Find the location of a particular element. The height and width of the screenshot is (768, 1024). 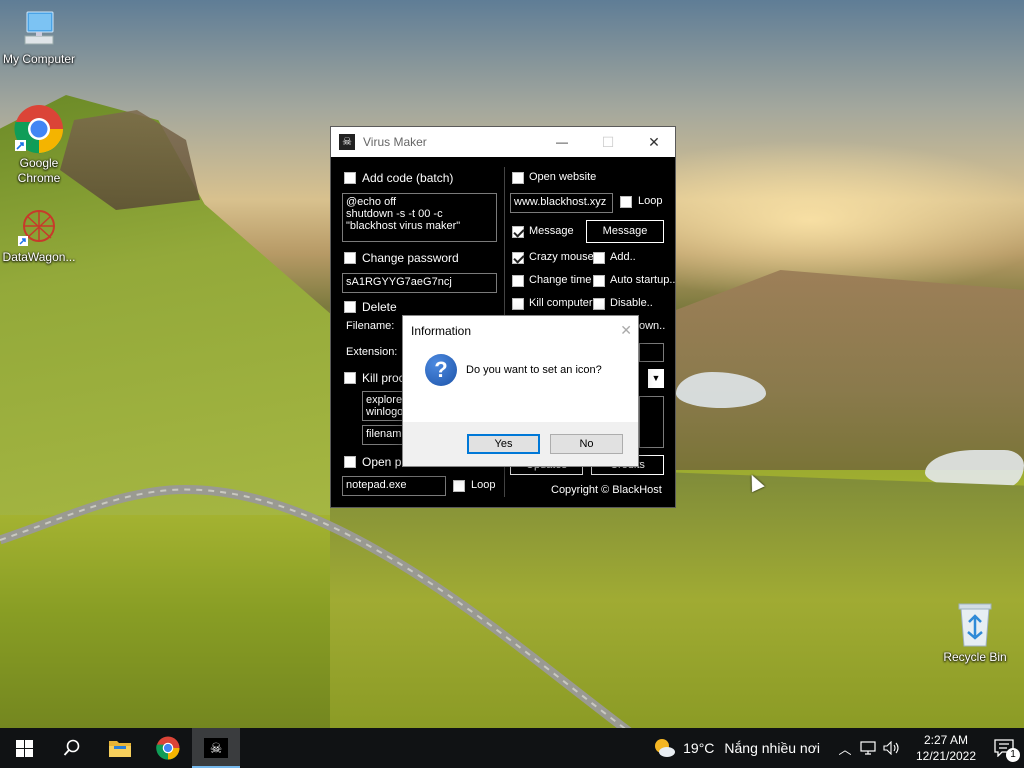

change-time-checkbox is located at coordinates (518, 281).